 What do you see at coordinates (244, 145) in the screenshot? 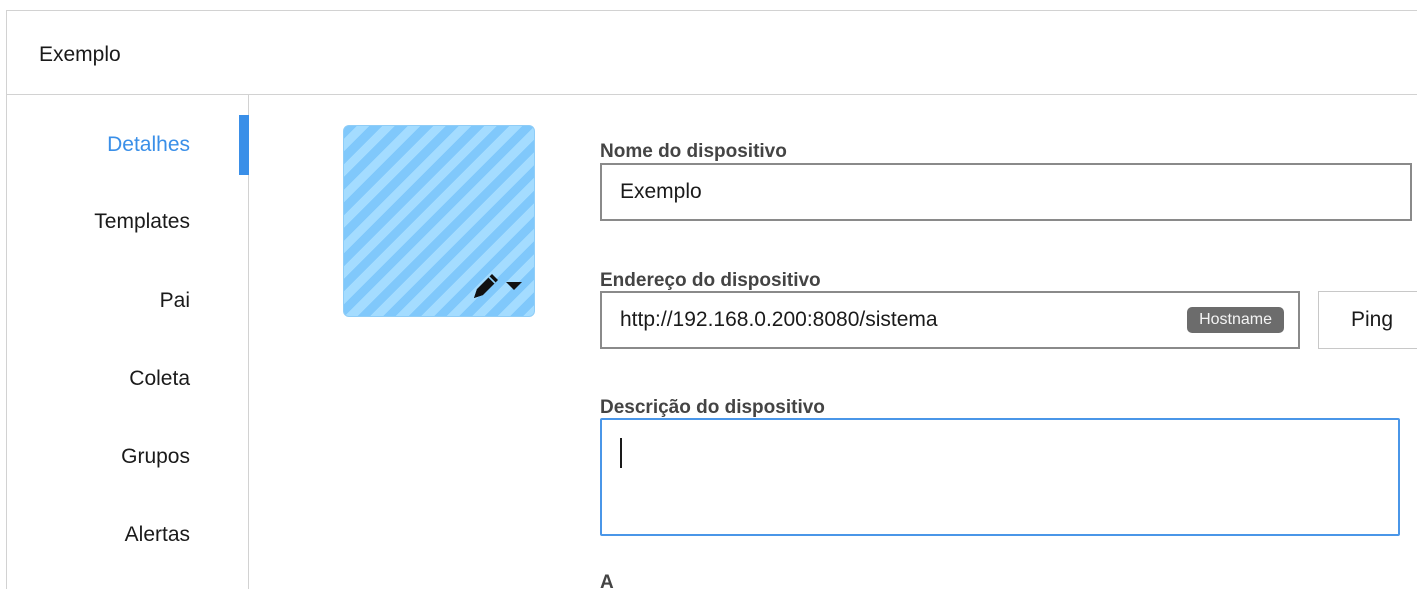
I see `active-tab-indicator` at bounding box center [244, 145].